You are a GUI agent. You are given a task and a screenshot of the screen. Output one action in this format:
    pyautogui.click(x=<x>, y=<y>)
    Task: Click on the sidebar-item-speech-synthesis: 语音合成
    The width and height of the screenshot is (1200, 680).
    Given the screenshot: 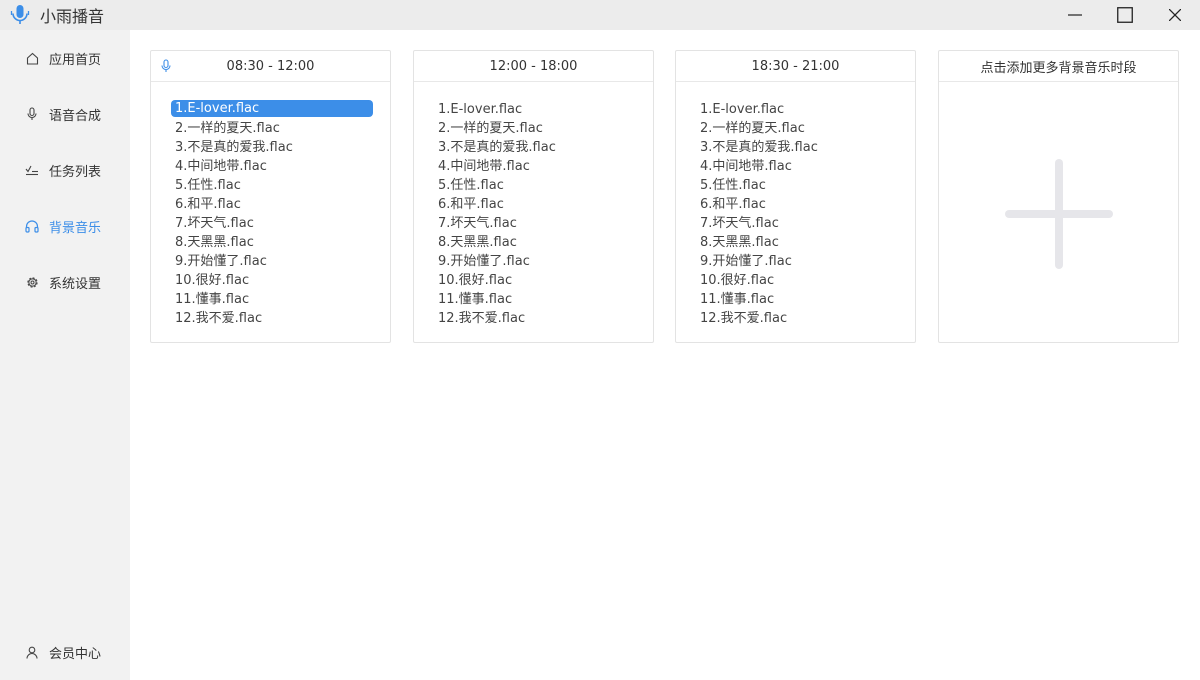 What is the action you would take?
    pyautogui.click(x=65, y=114)
    